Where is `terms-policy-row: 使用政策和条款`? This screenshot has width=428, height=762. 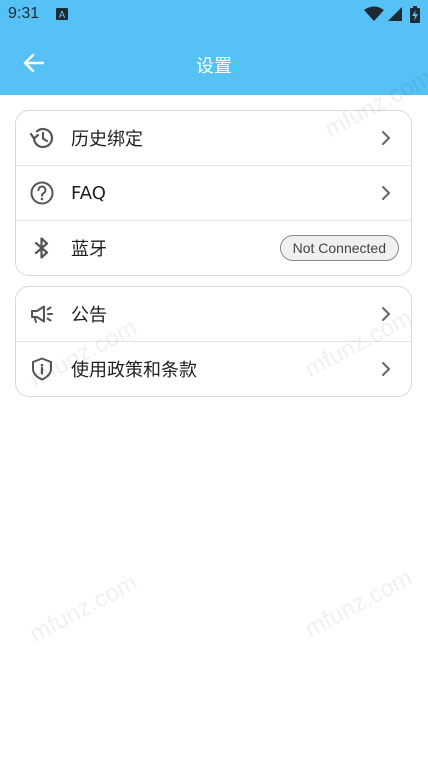
terms-policy-row: 使用政策和条款 is located at coordinates (213, 368).